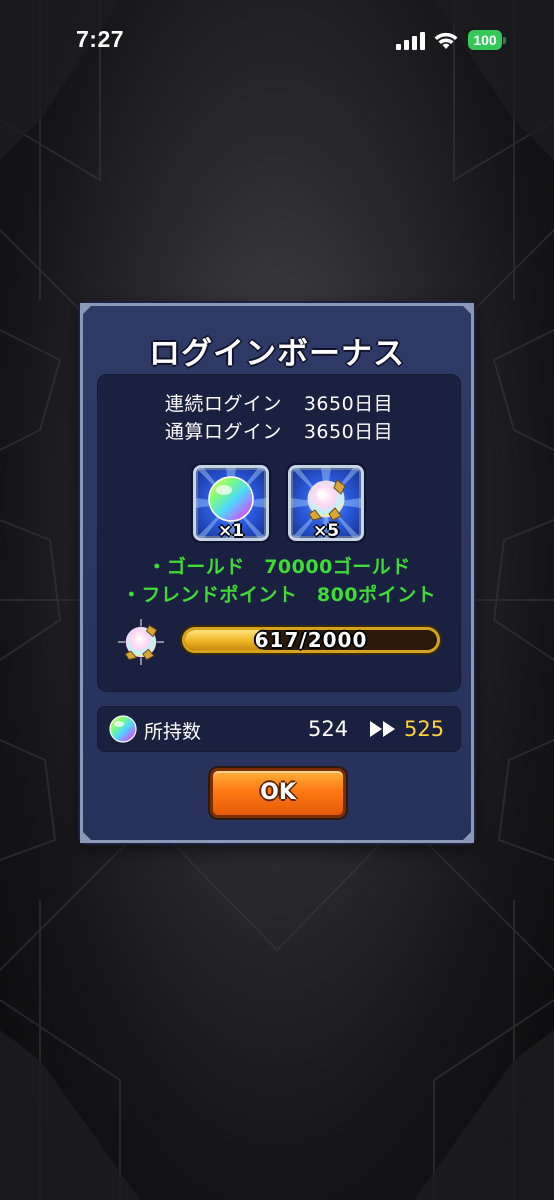  Describe the element at coordinates (311, 640) in the screenshot. I see `progress-text: 617/2000` at that location.